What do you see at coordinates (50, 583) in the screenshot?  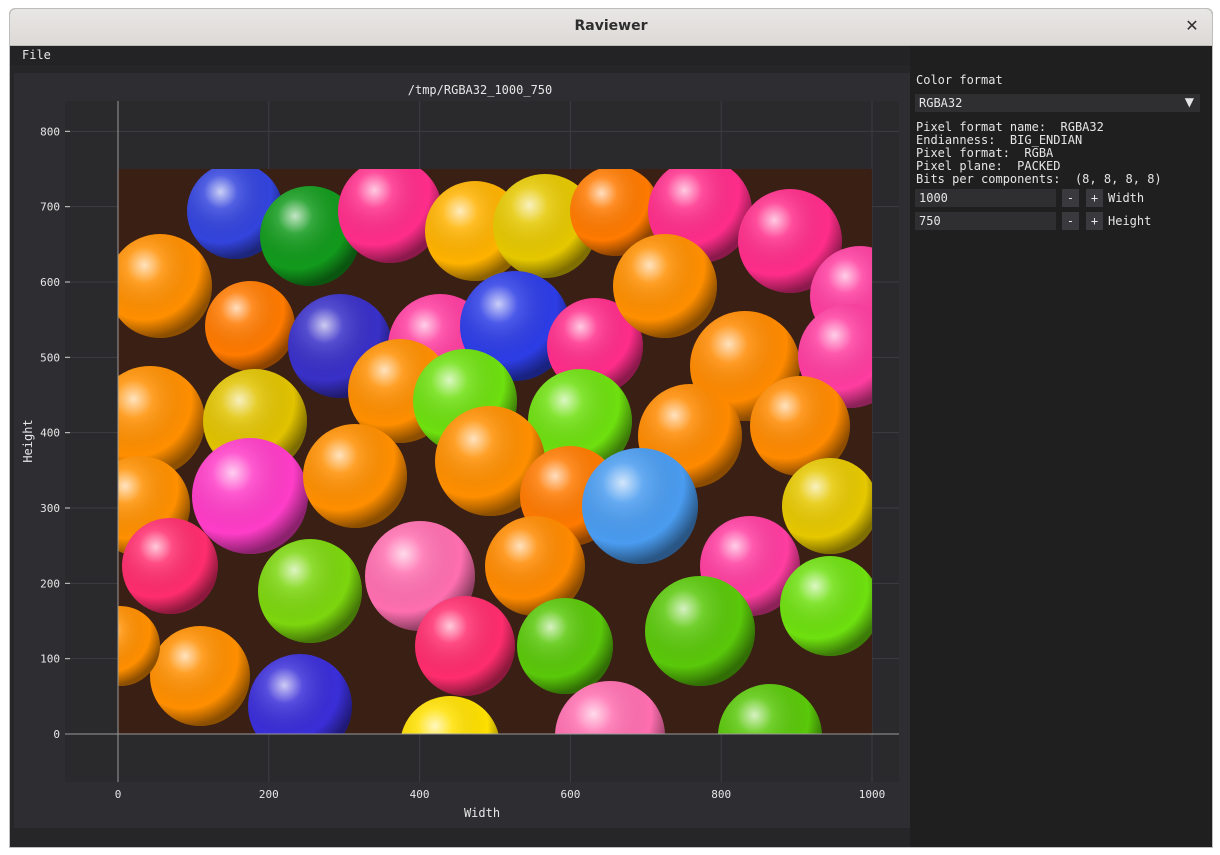 I see `y-tick-label: 200` at bounding box center [50, 583].